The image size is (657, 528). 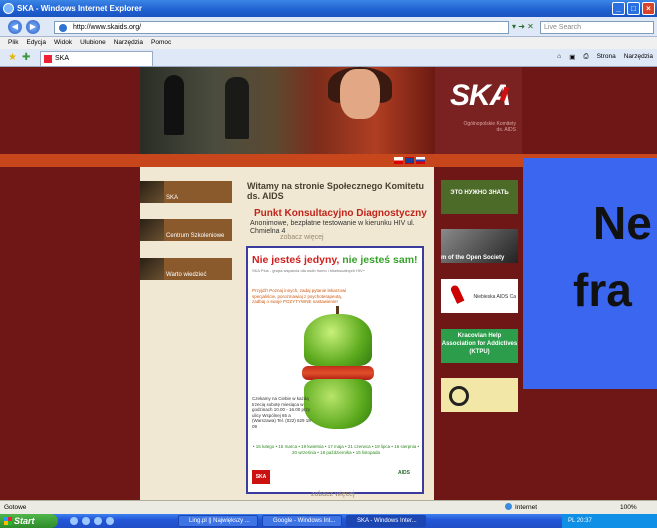 I want to click on ql-ie-icon, so click(x=74, y=521).